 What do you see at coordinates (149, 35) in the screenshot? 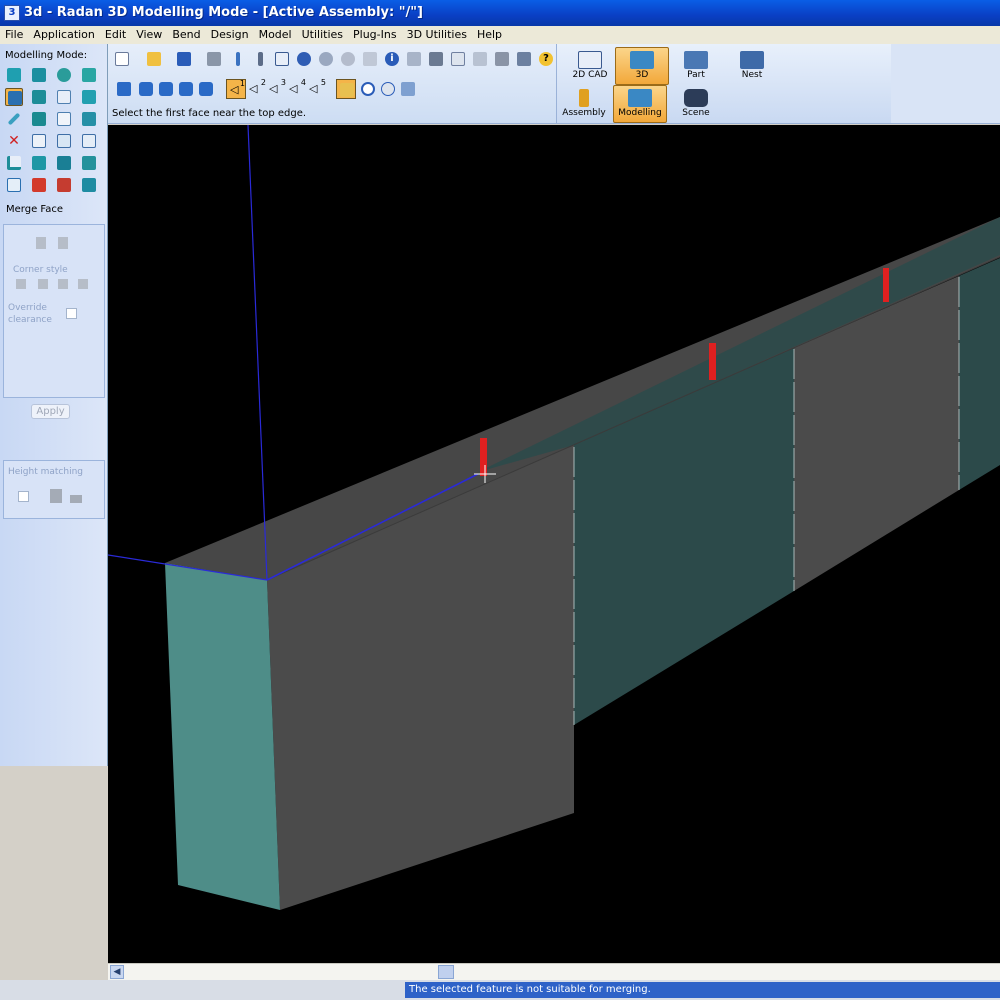
I see `menu-view: View` at bounding box center [149, 35].